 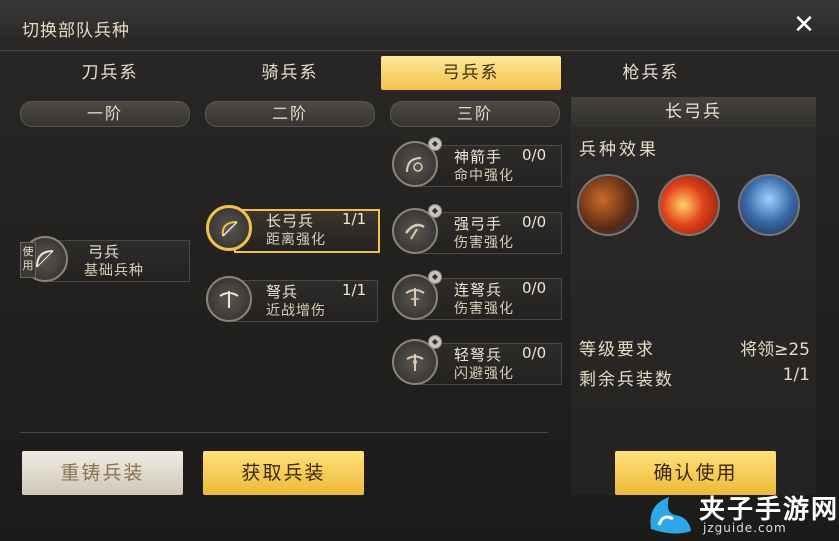 What do you see at coordinates (619, 150) in the screenshot?
I see `effects-label: 兵种效果` at bounding box center [619, 150].